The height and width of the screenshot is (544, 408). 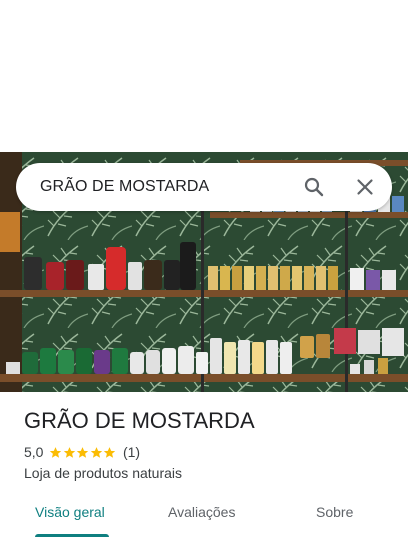 I want to click on close-icon, so click(x=365, y=187).